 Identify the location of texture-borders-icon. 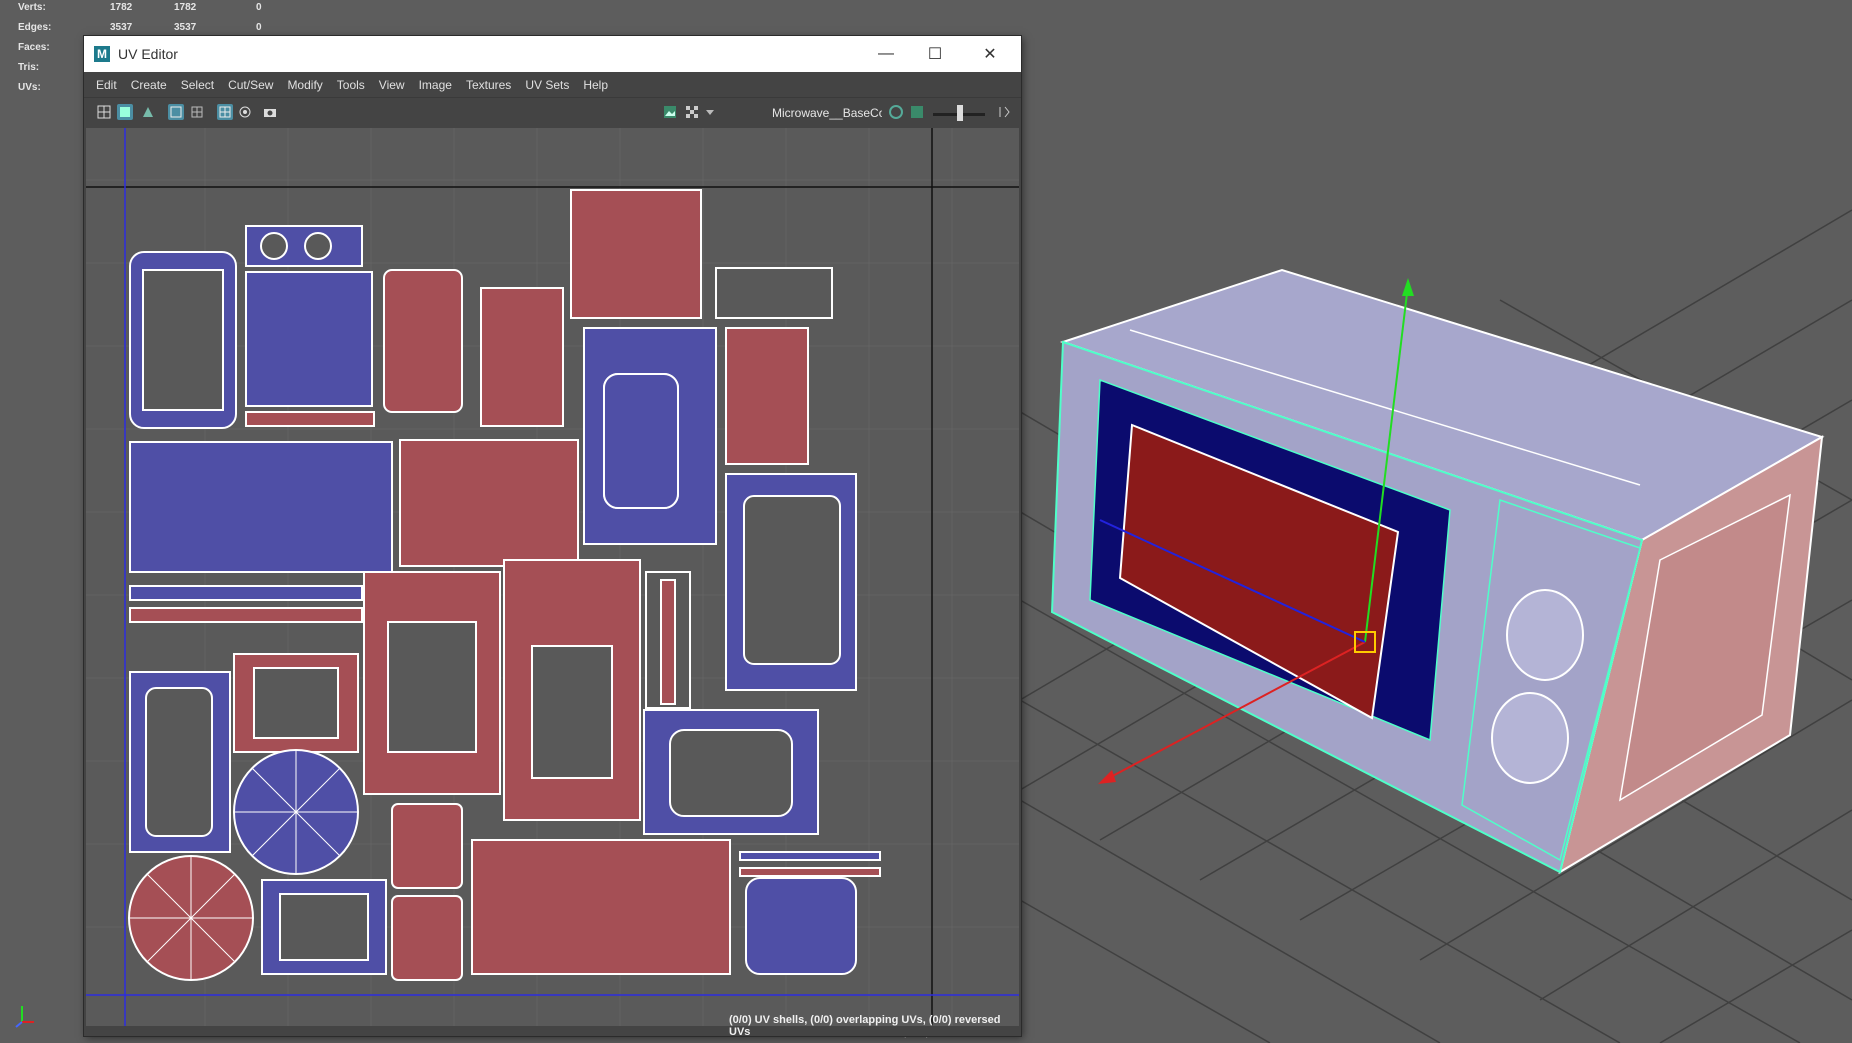
(148, 112).